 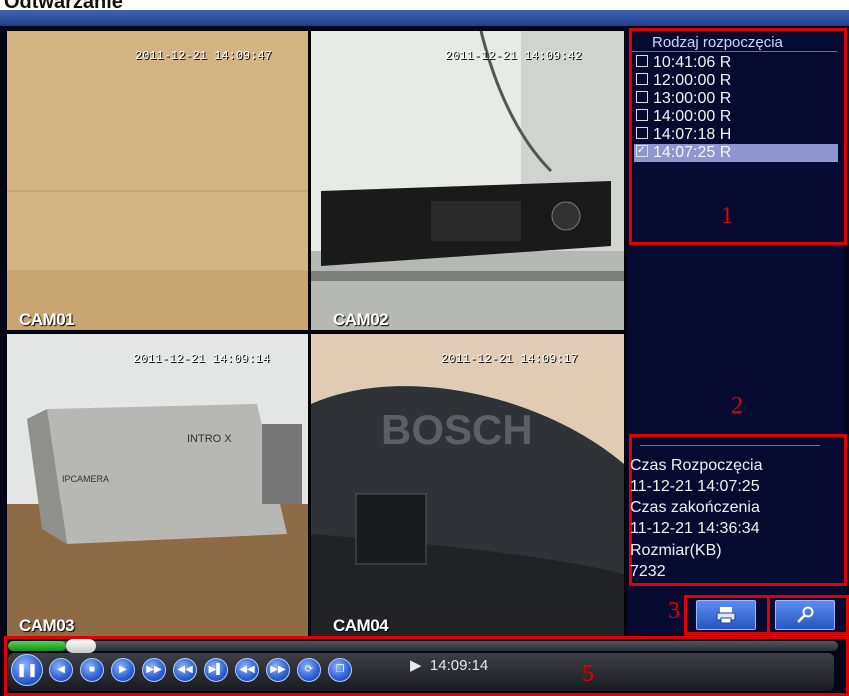 I want to click on size-value: 7232, so click(x=648, y=571).